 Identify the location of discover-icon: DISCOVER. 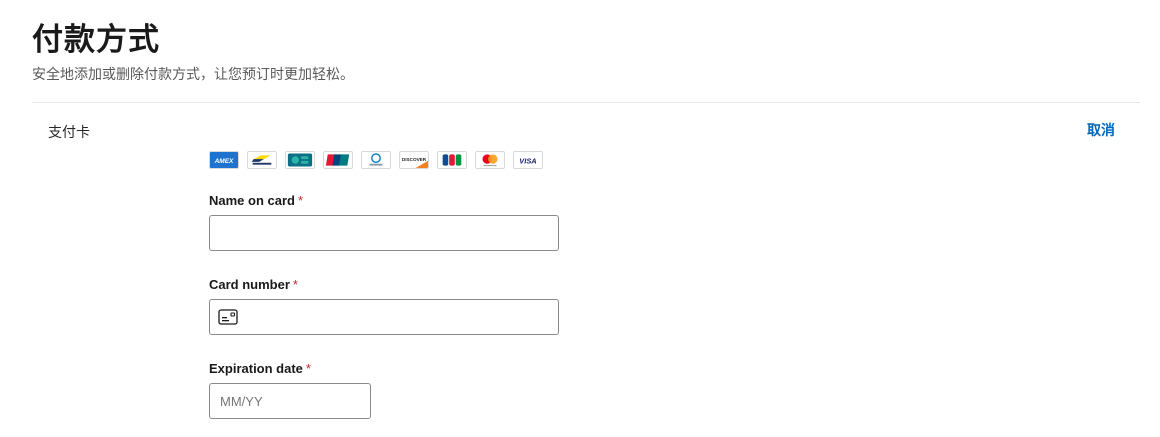
(414, 160).